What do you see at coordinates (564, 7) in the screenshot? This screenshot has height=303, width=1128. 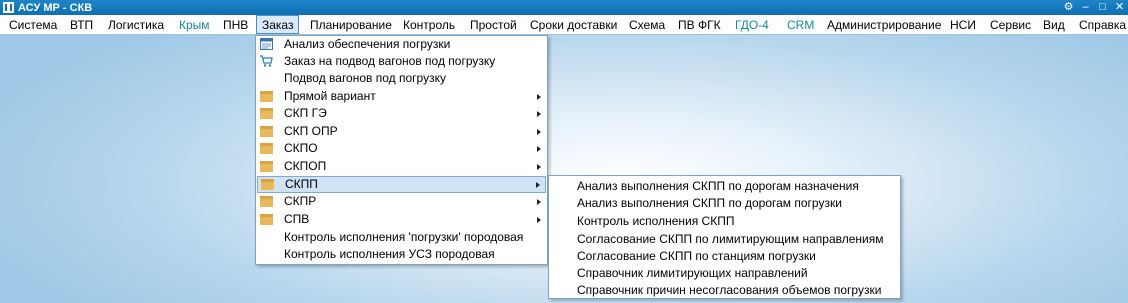 I see `title-bar: АСУ МР - СКВ ⚙ – □ ✕` at bounding box center [564, 7].